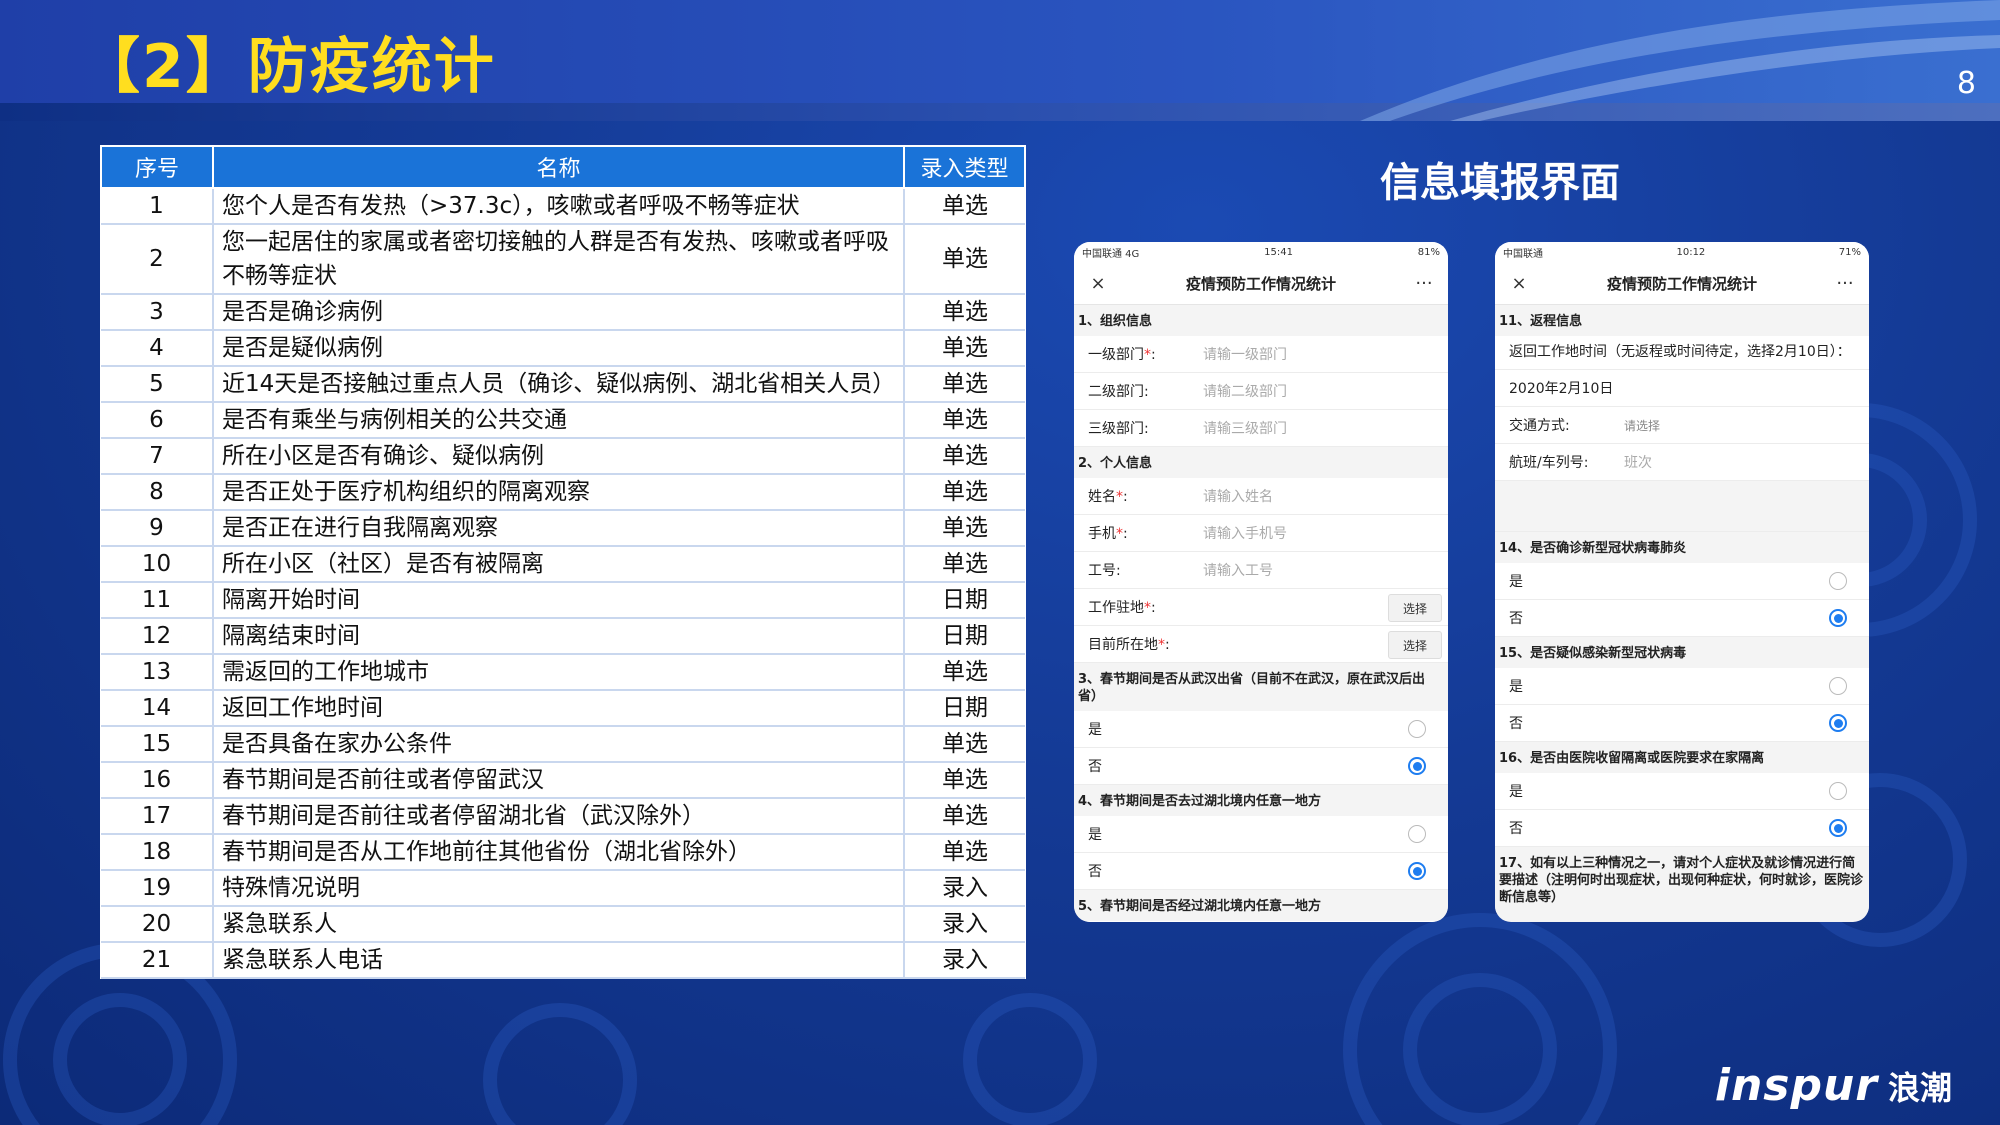 This screenshot has height=1125, width=2000. I want to click on option-label: 否, so click(1516, 619).